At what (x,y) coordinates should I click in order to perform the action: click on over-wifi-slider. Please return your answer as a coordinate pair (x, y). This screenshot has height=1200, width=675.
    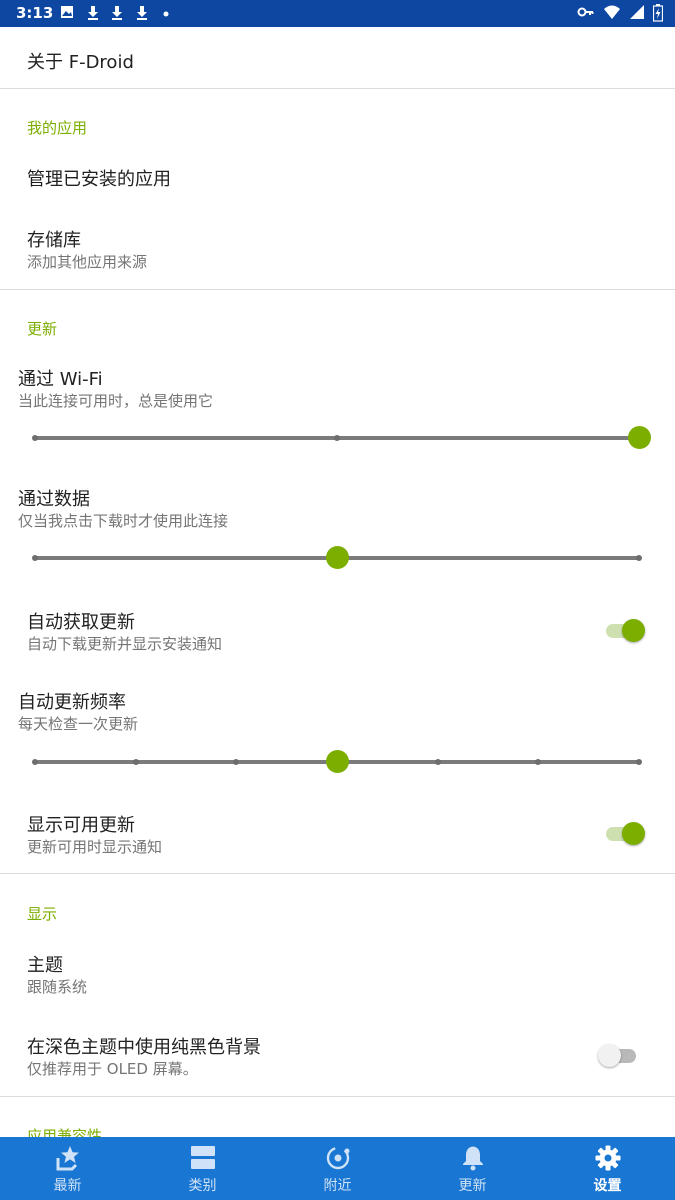
    Looking at the image, I should click on (341, 438).